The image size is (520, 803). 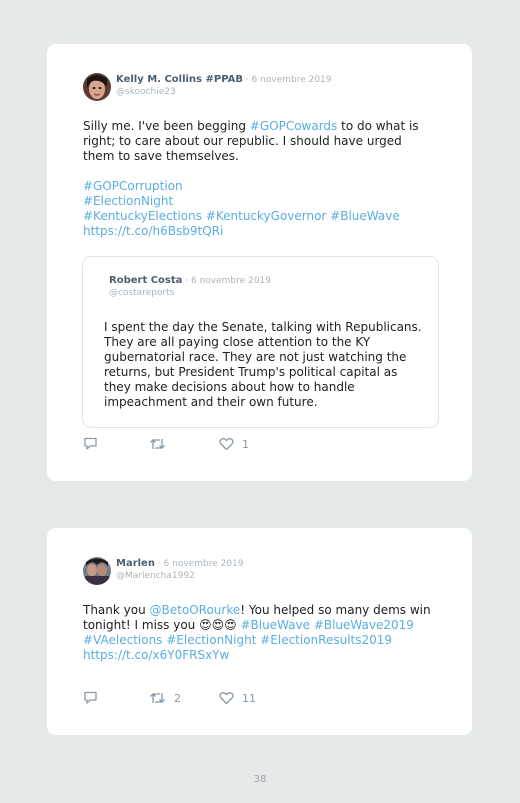 What do you see at coordinates (135, 563) in the screenshot?
I see `author-name-text: Marlen` at bounding box center [135, 563].